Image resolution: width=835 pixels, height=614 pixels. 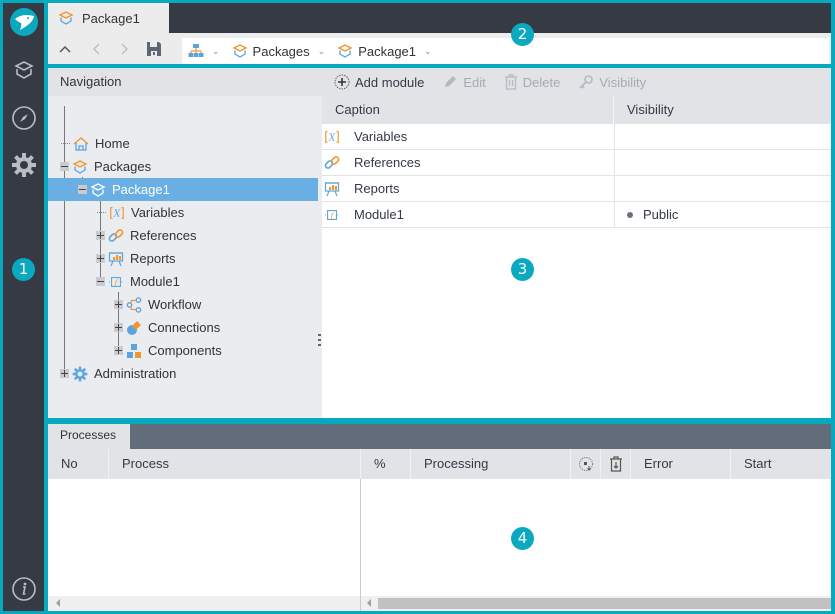 What do you see at coordinates (24, 165) in the screenshot?
I see `rail-settings-button` at bounding box center [24, 165].